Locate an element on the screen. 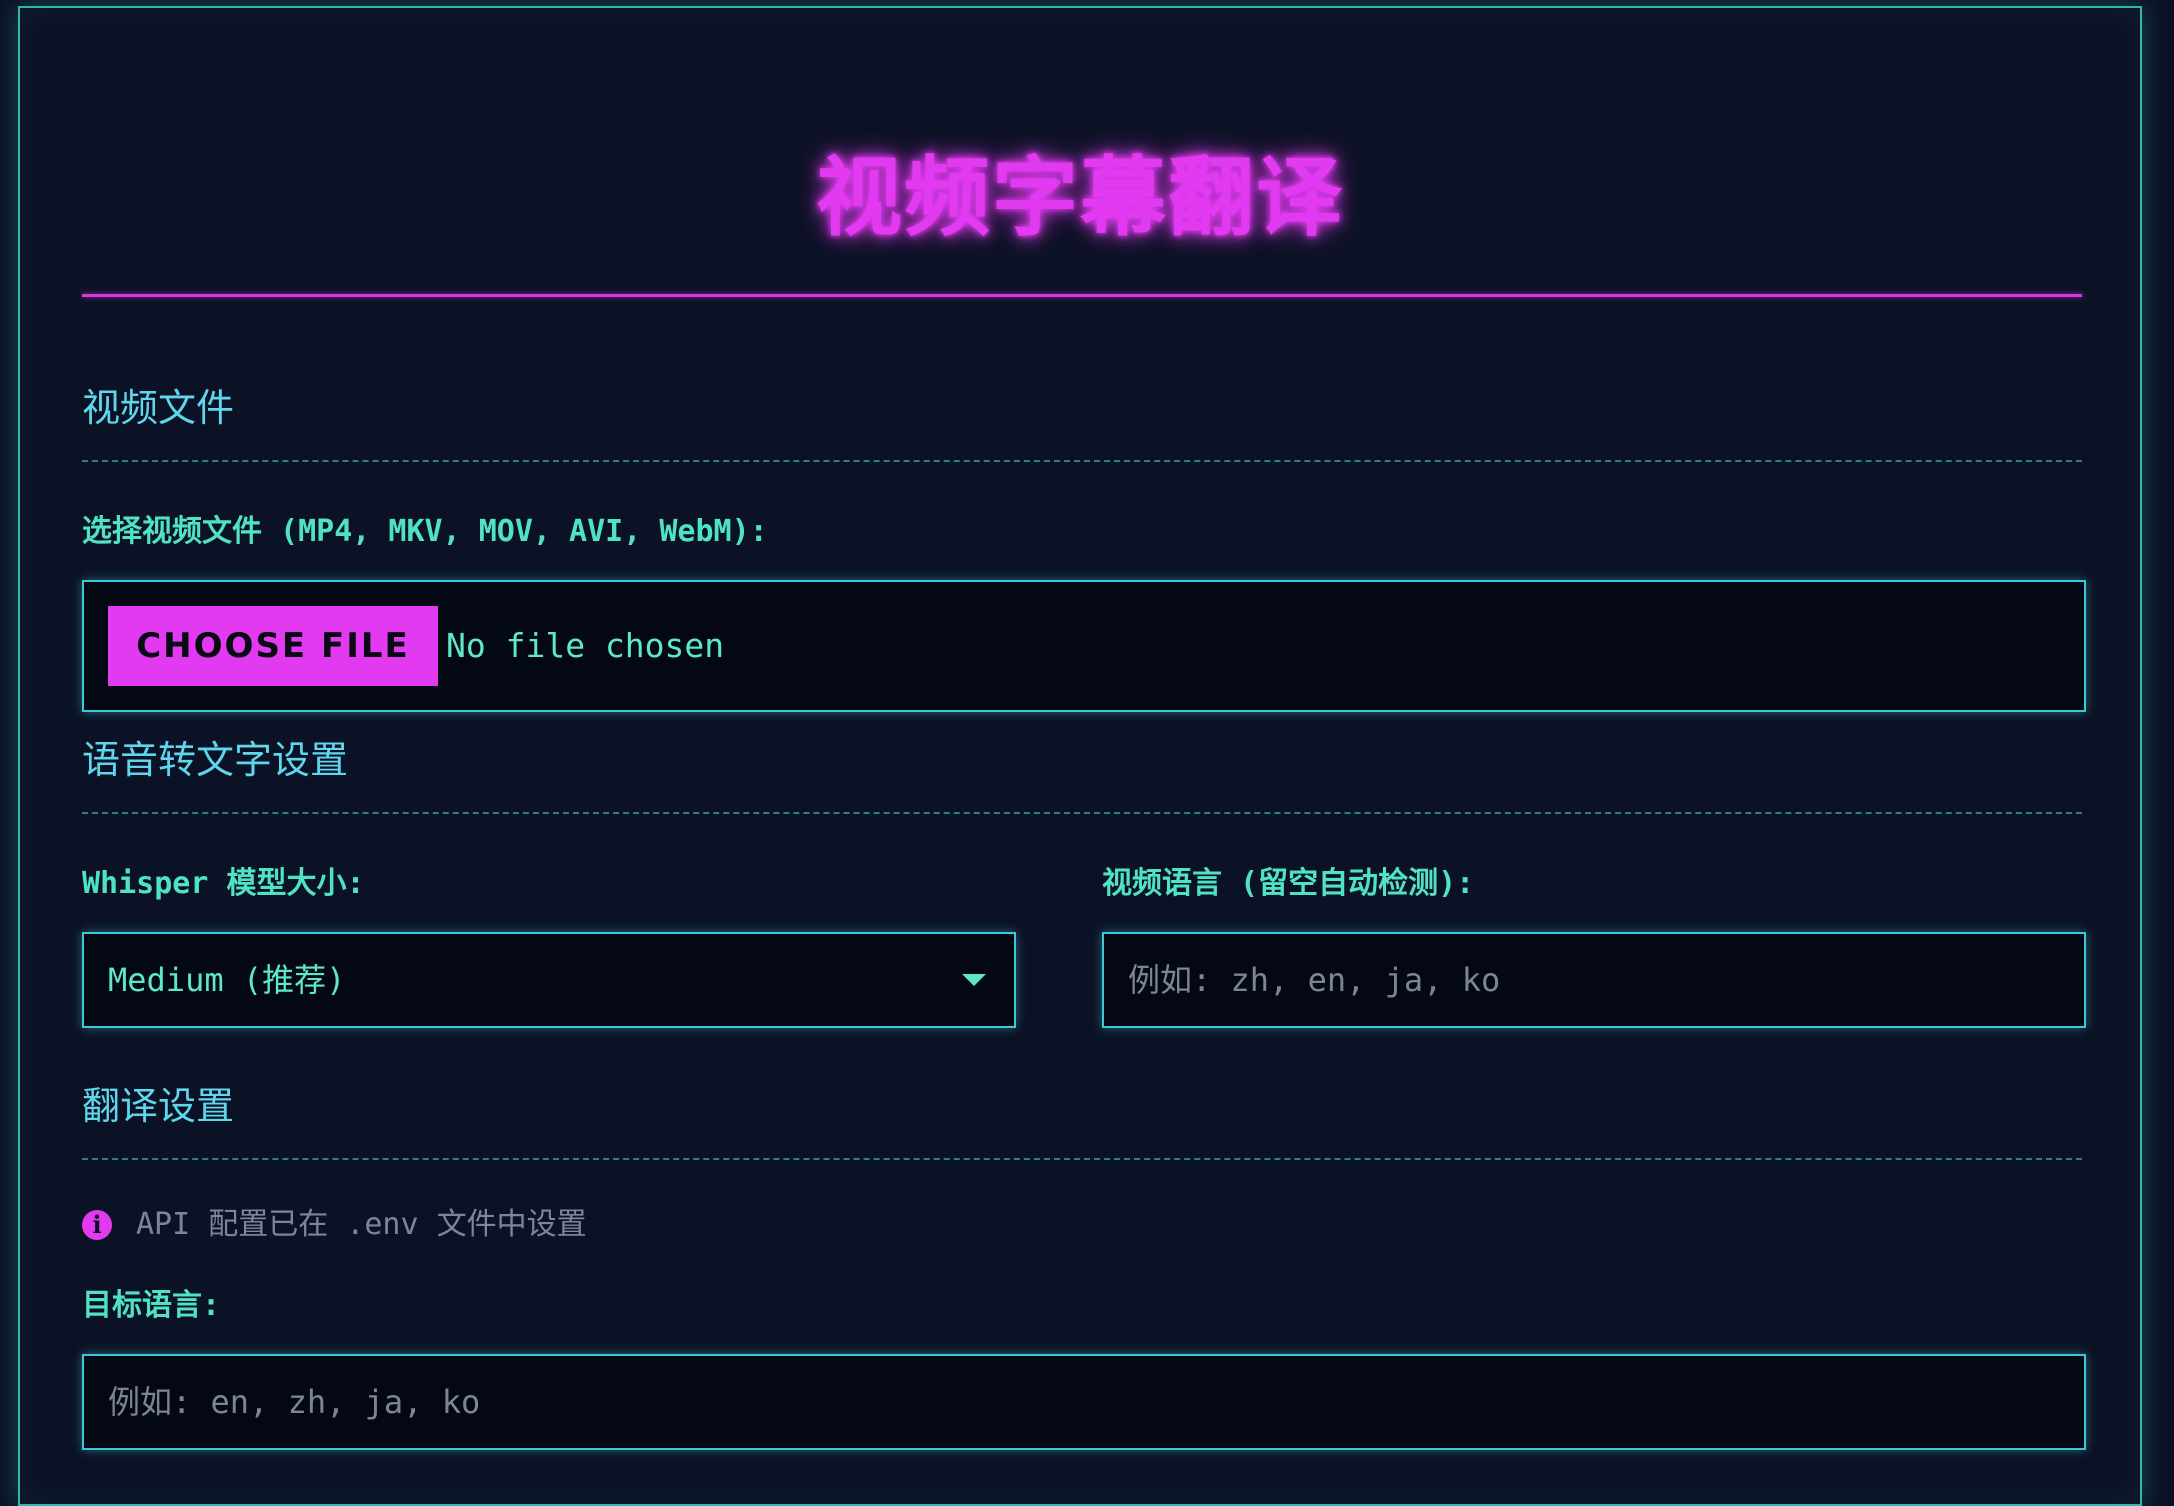  section-title-speech: 语音转文字设置 is located at coordinates (215, 760).